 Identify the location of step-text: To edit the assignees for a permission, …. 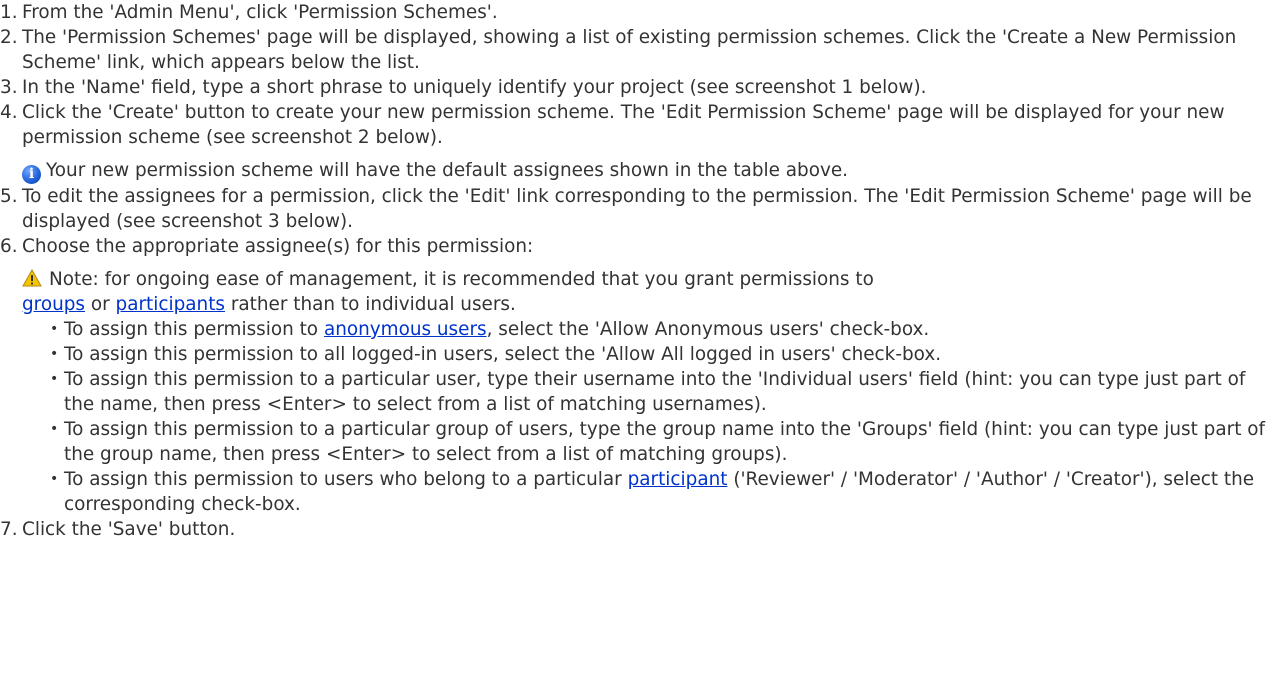
(637, 209).